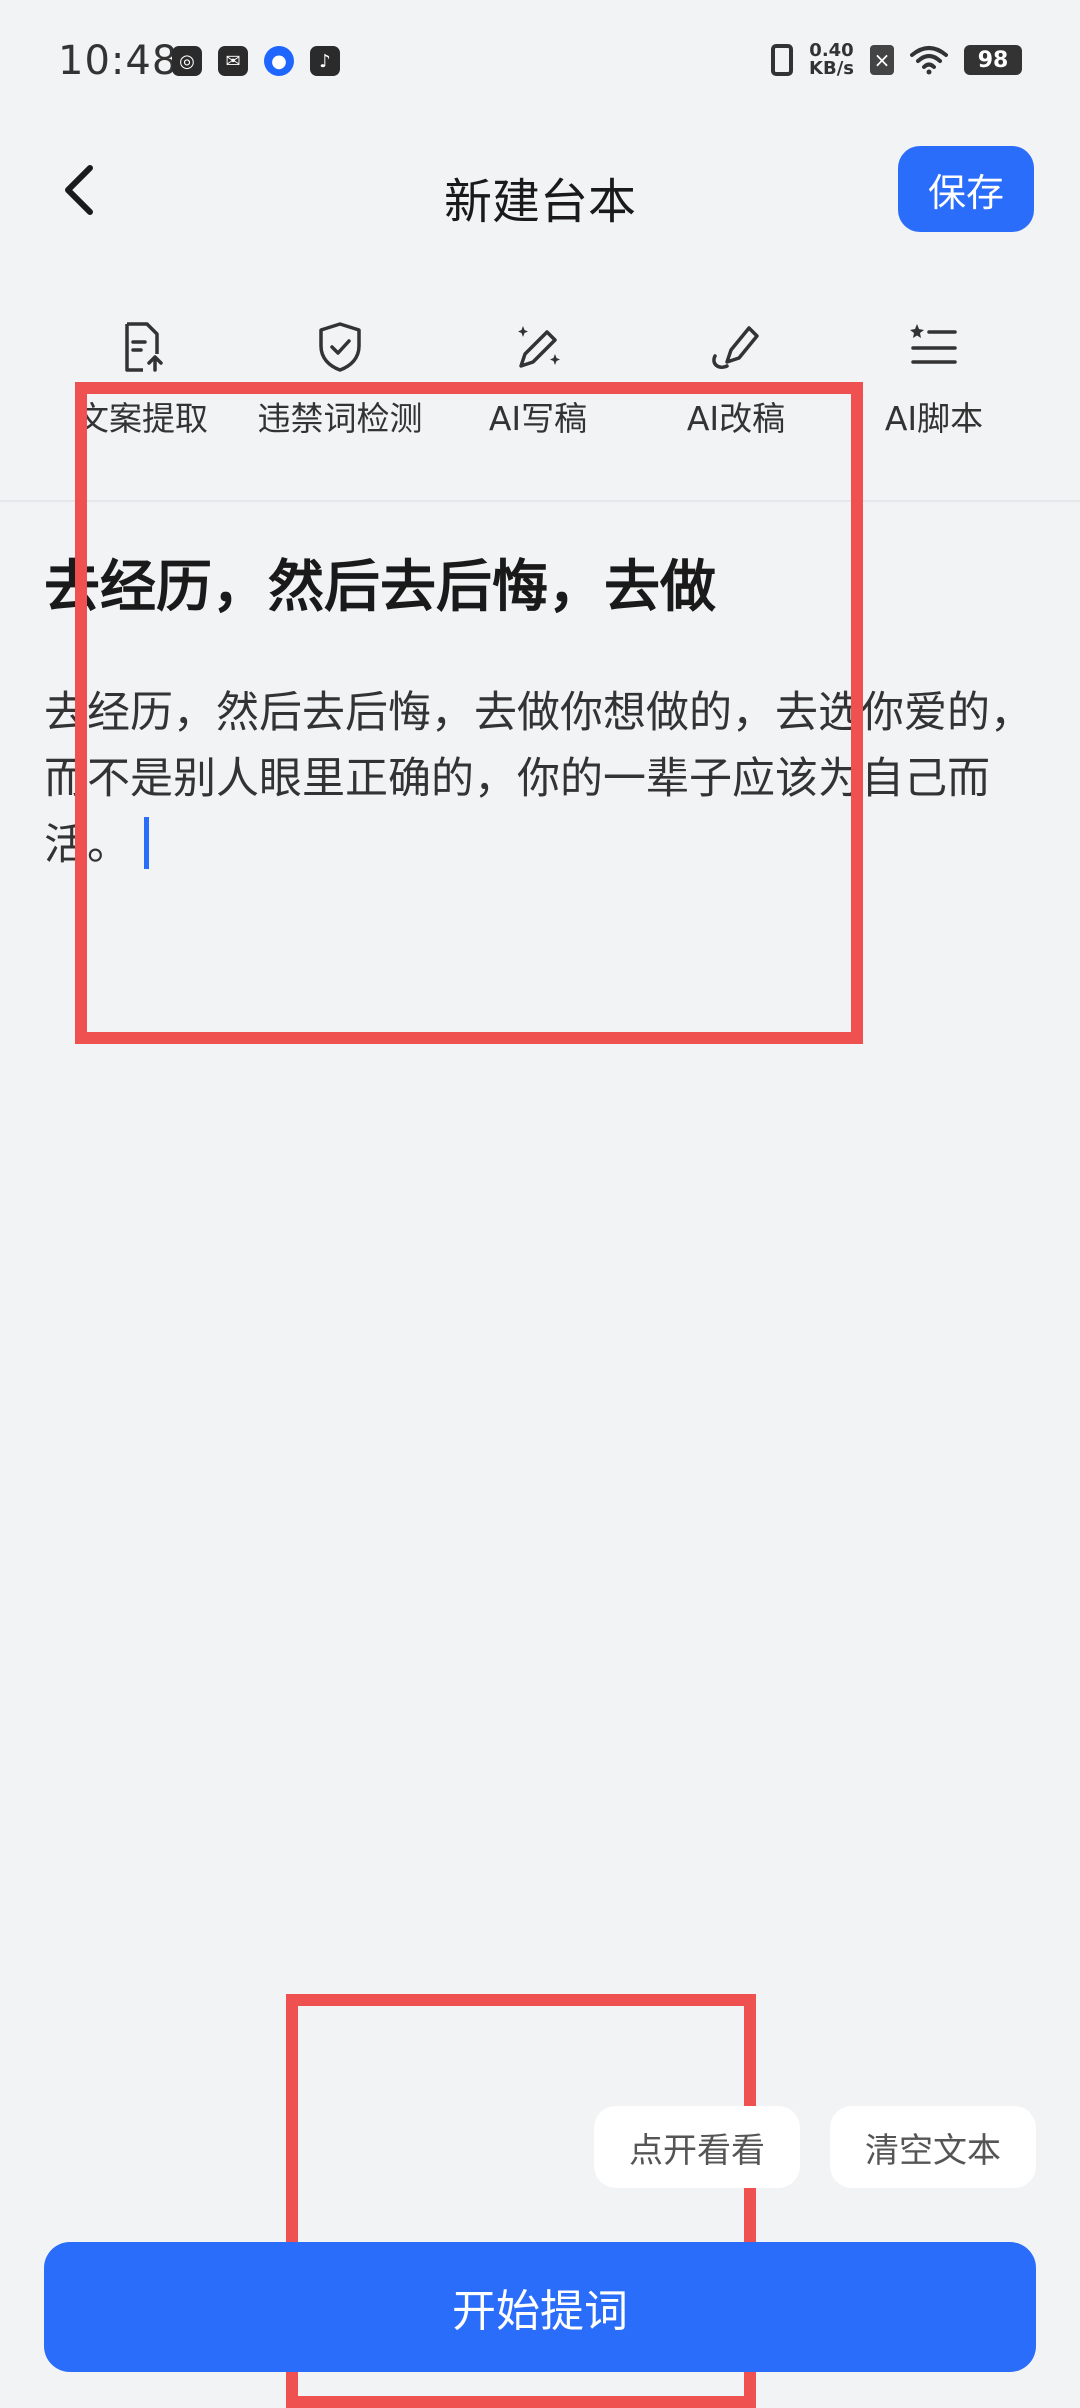 The image size is (1080, 2408). What do you see at coordinates (540, 190) in the screenshot?
I see `header: 新建台本 保存` at bounding box center [540, 190].